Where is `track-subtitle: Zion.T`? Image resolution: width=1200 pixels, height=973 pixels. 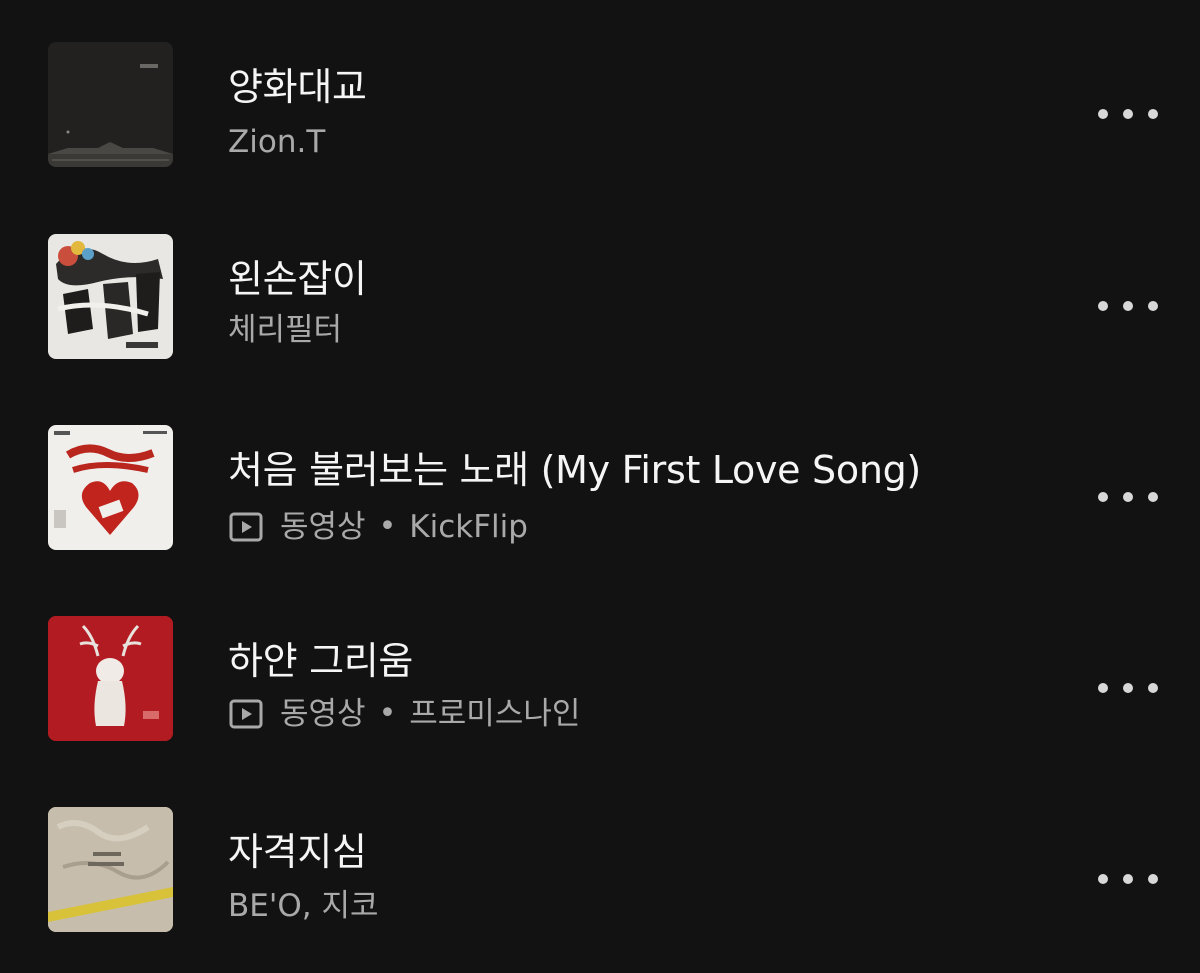
track-subtitle: Zion.T is located at coordinates (276, 142).